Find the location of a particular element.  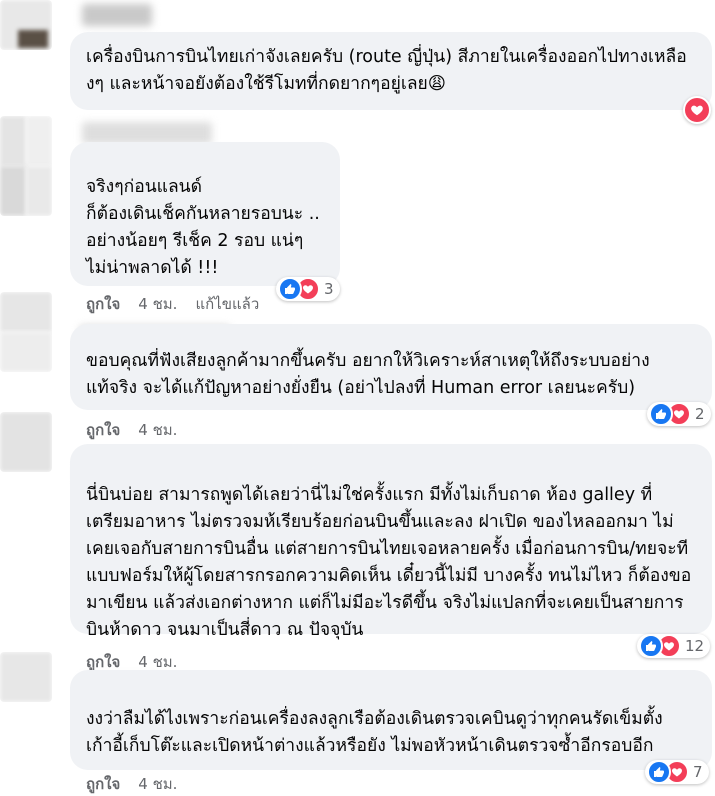

reactions-summary: 2 is located at coordinates (679, 414).